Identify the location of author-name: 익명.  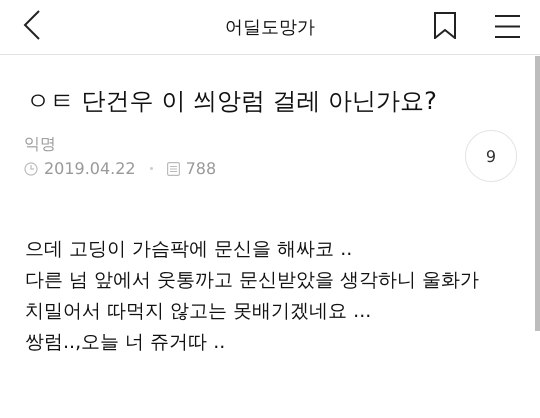
(40, 144).